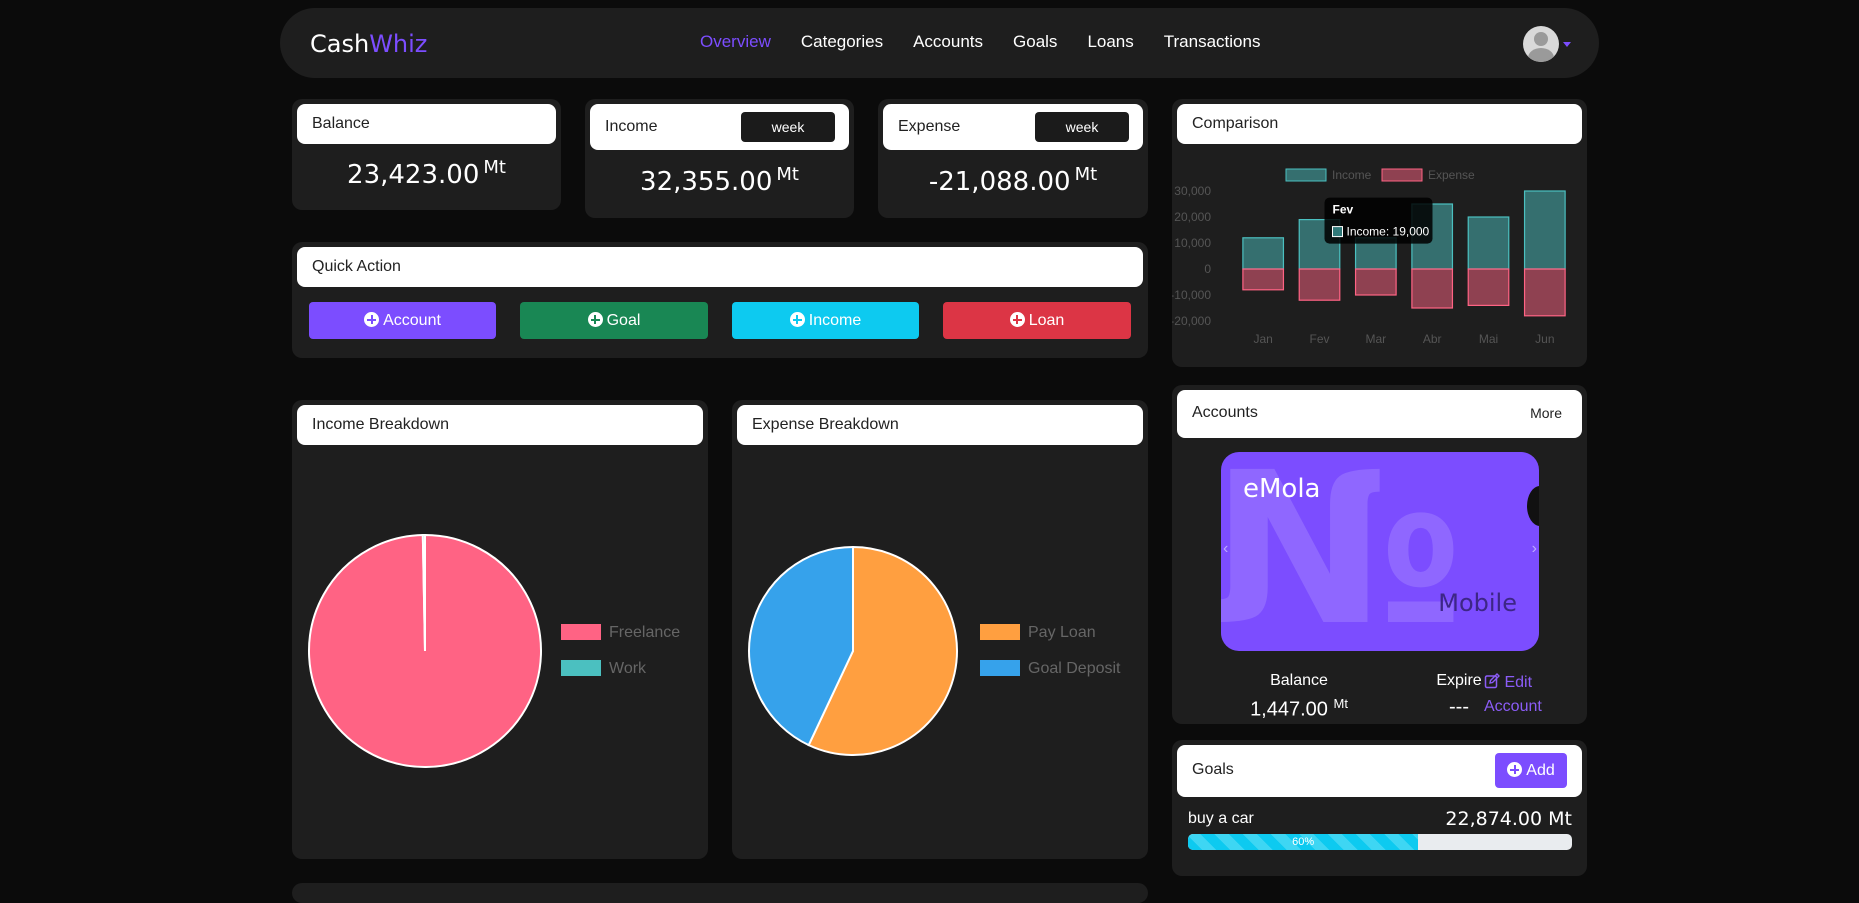 This screenshot has width=1859, height=903. Describe the element at coordinates (1544, 230) in the screenshot. I see `bar-income-jun` at that location.